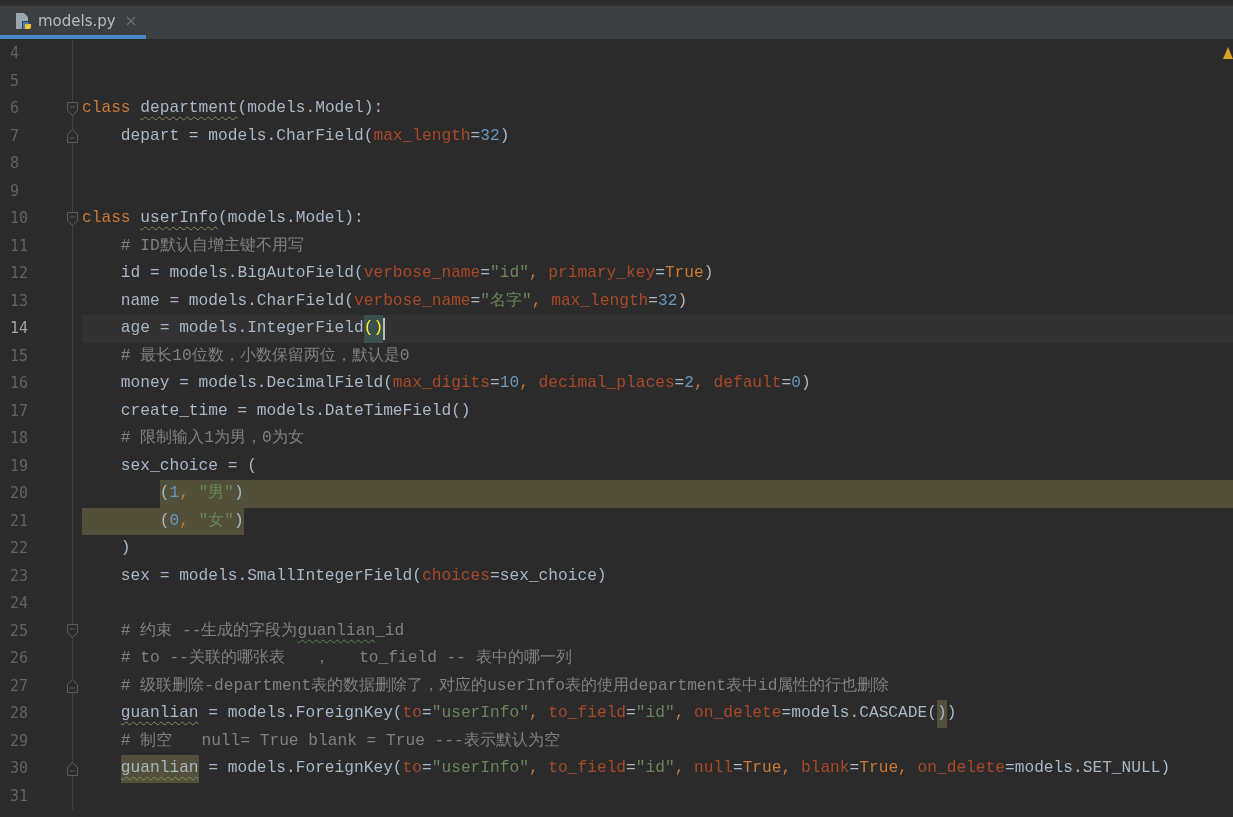  Describe the element at coordinates (19, 713) in the screenshot. I see `line-number: 28` at that location.